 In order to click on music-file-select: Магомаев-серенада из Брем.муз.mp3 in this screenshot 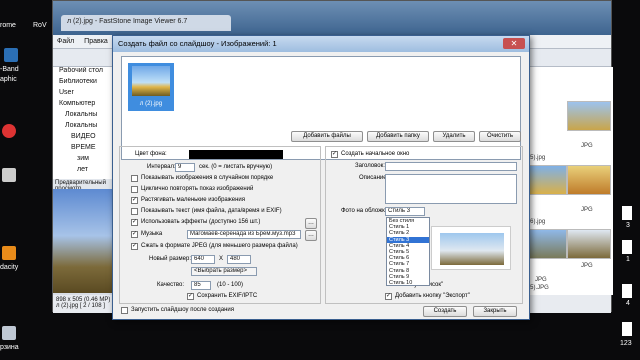, I will do `click(244, 234)`.